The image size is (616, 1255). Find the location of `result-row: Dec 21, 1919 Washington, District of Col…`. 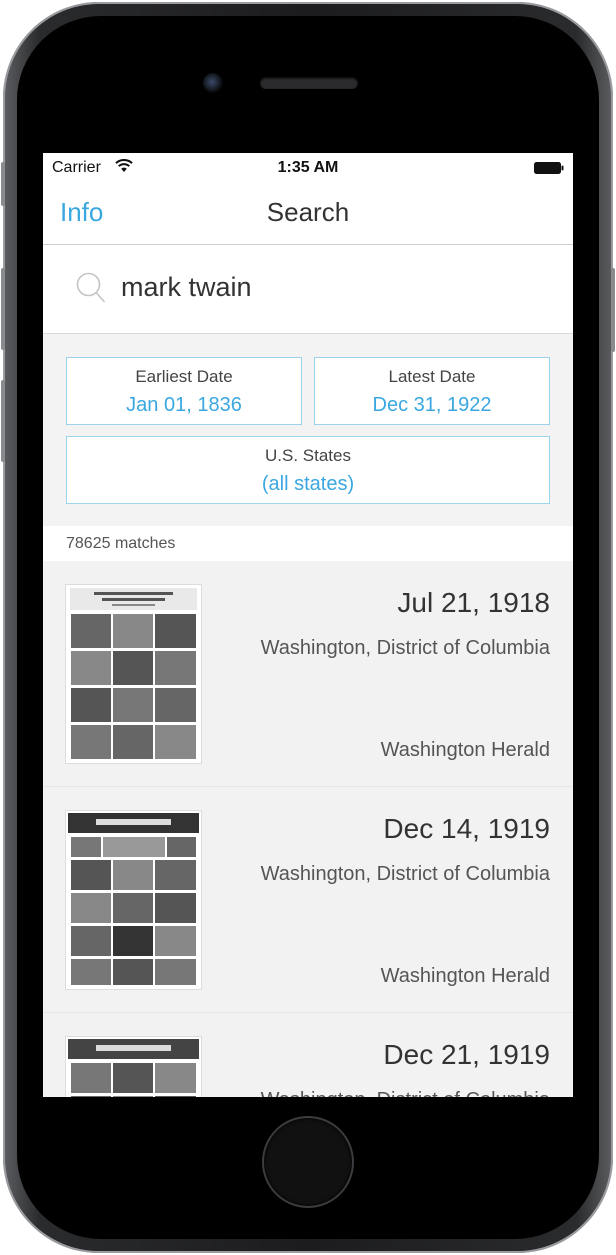

result-row: Dec 21, 1919 Washington, District of Col… is located at coordinates (308, 1055).